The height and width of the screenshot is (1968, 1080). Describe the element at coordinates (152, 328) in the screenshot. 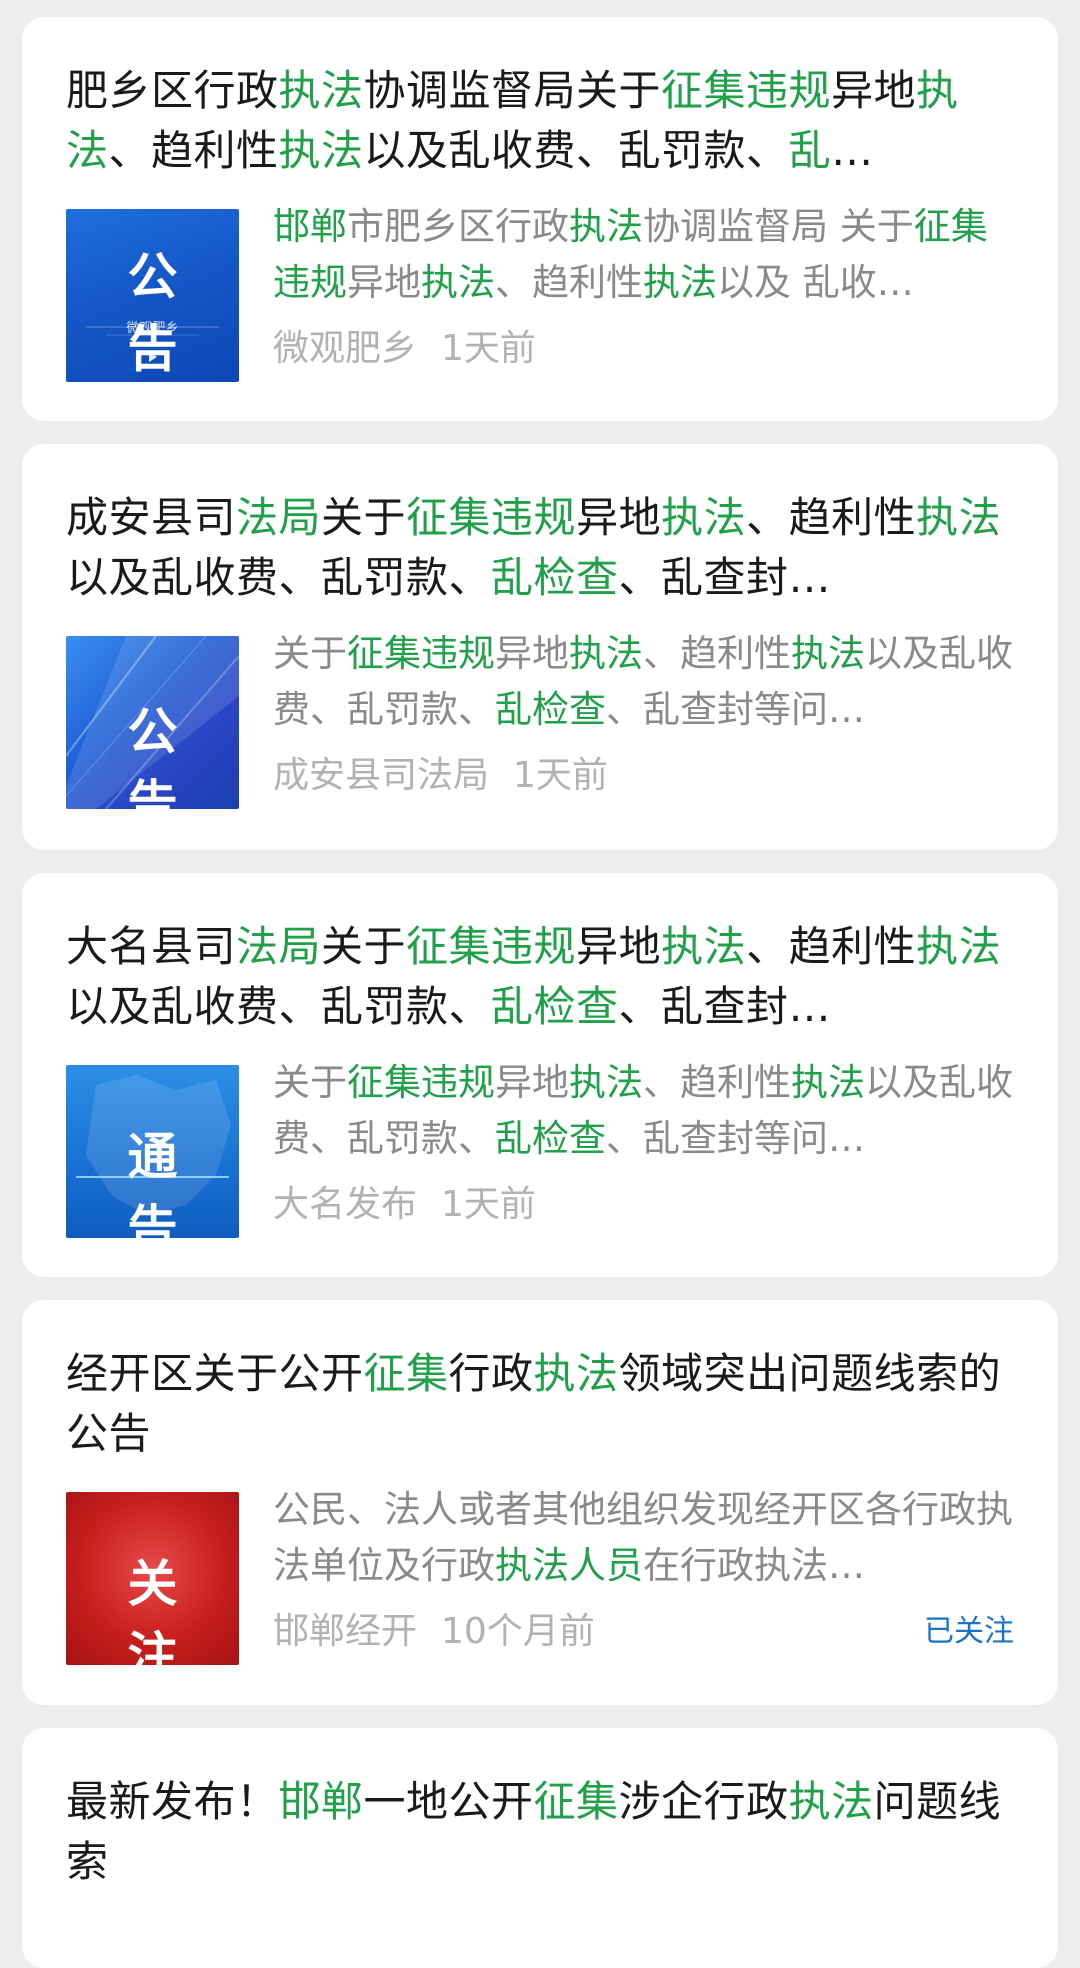

I see `thumbnail-caption: 微观肥乡` at that location.